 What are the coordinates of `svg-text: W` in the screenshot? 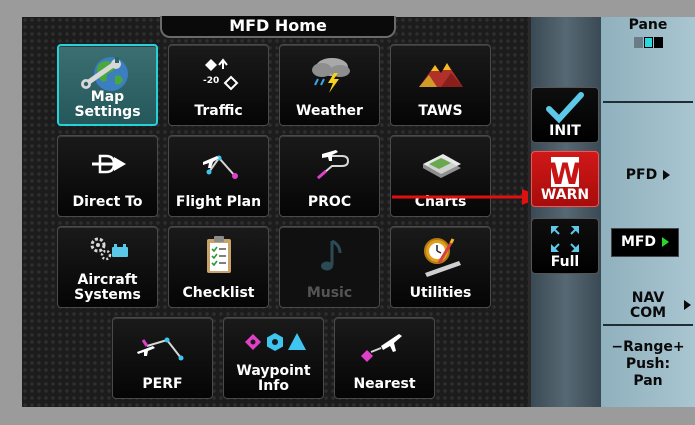 It's located at (565, 173).